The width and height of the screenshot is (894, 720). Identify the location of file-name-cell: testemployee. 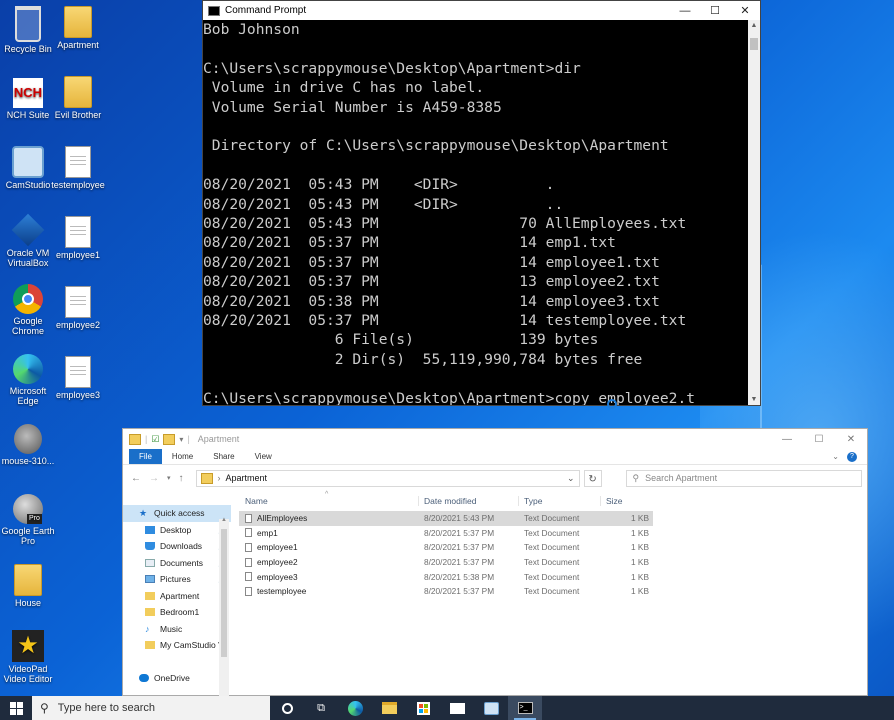
(329, 591).